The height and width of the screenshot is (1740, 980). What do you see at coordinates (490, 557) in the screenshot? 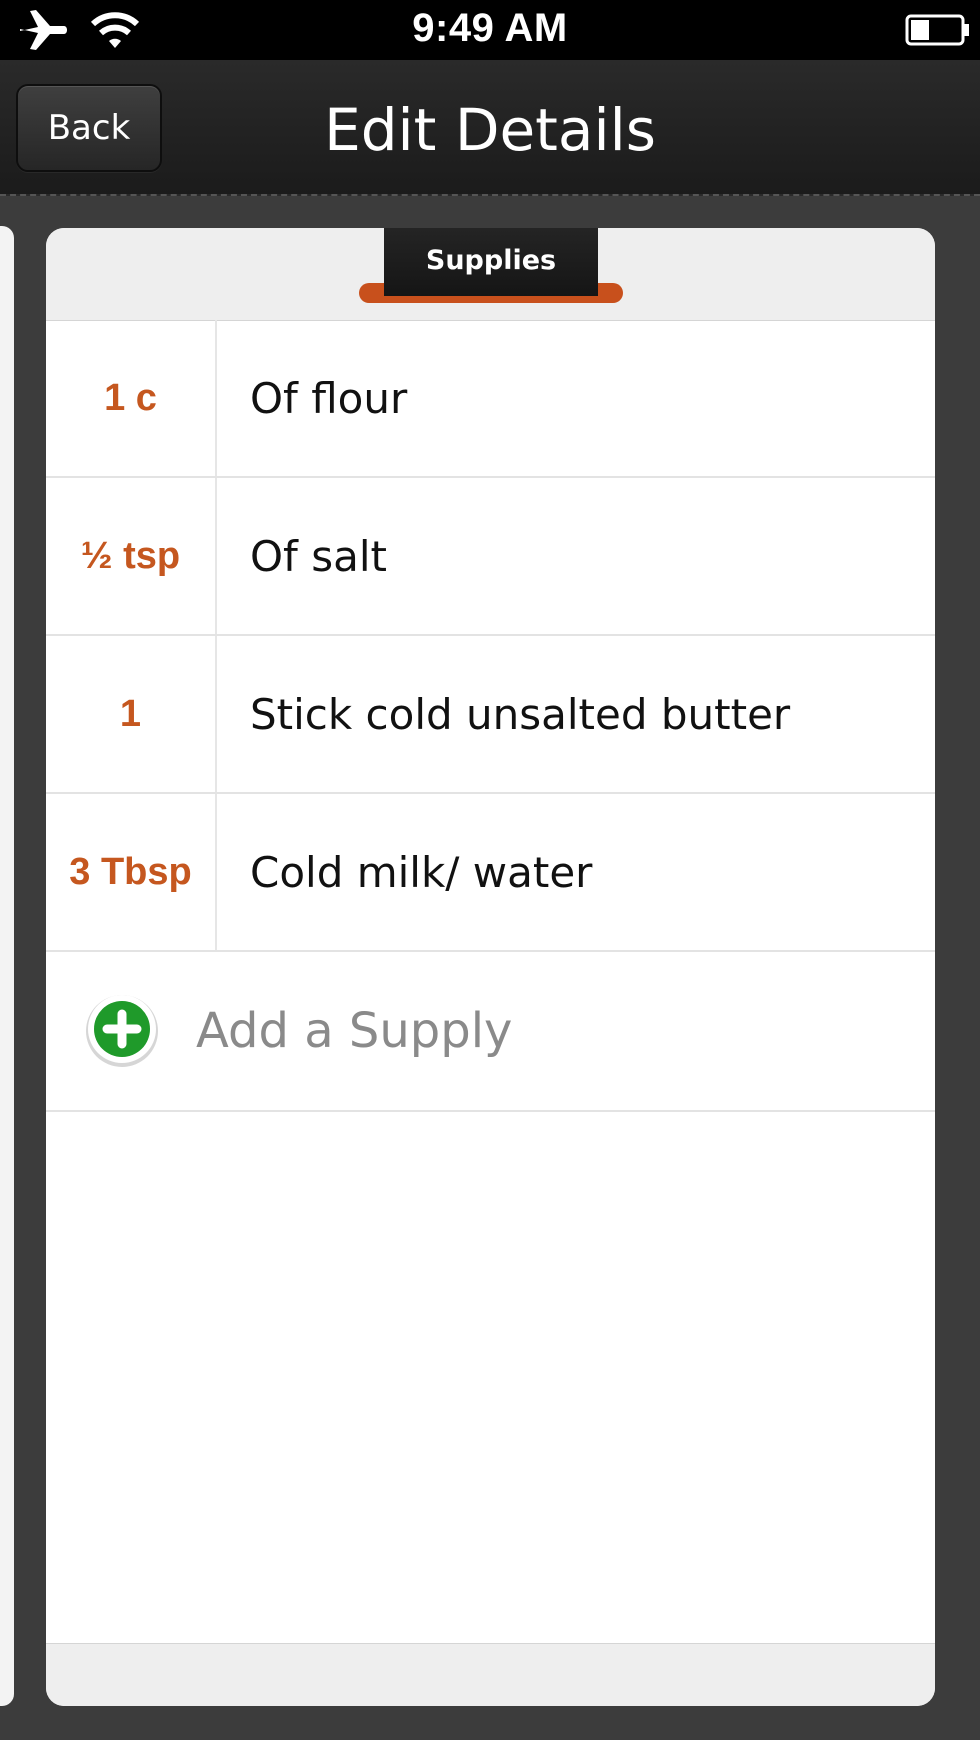
I see `list-item: ½ tsp Of salt` at bounding box center [490, 557].